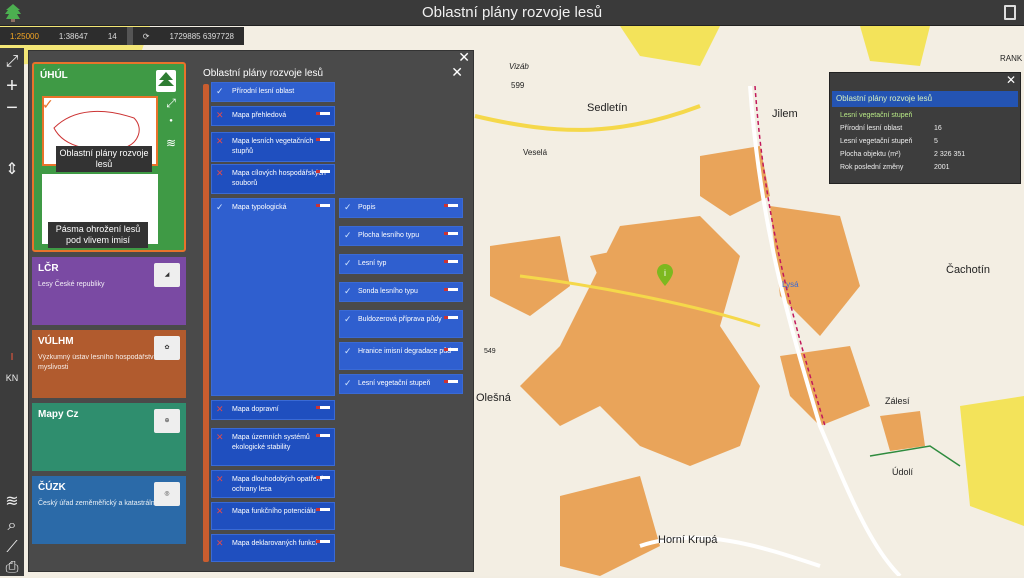 The height and width of the screenshot is (578, 1024). What do you see at coordinates (895, 167) in the screenshot?
I see `info-row: Rok poslední změny 2001` at bounding box center [895, 167].